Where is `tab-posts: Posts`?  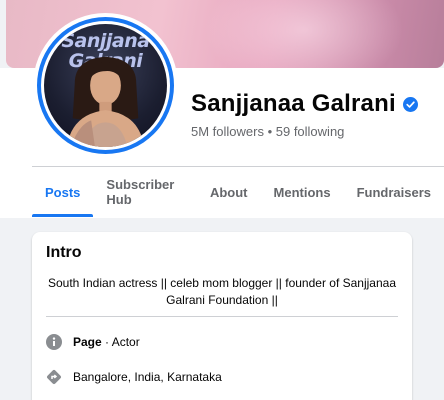 tab-posts: Posts is located at coordinates (63, 192).